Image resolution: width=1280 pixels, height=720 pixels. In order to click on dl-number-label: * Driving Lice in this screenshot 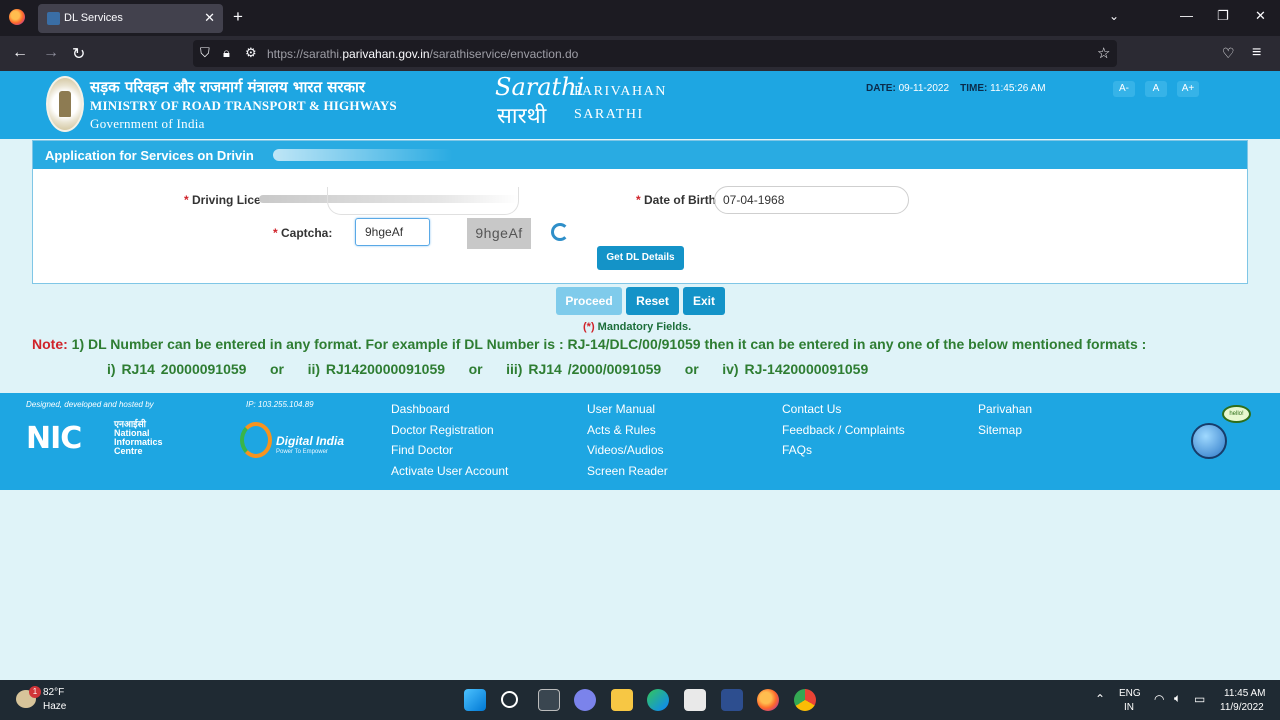, I will do `click(222, 200)`.